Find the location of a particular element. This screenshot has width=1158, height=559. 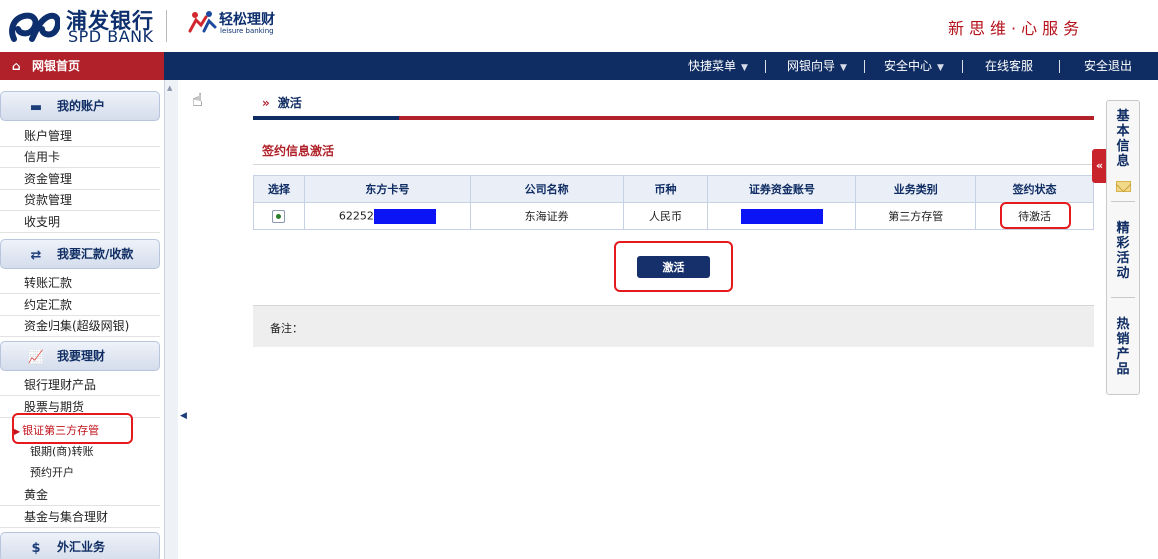

top-nav: ⌂ 网银首页 快捷菜单 ▼ 网银向导 ▼ 安全中心 ▼ 在线客服 安全退出 is located at coordinates (579, 66).